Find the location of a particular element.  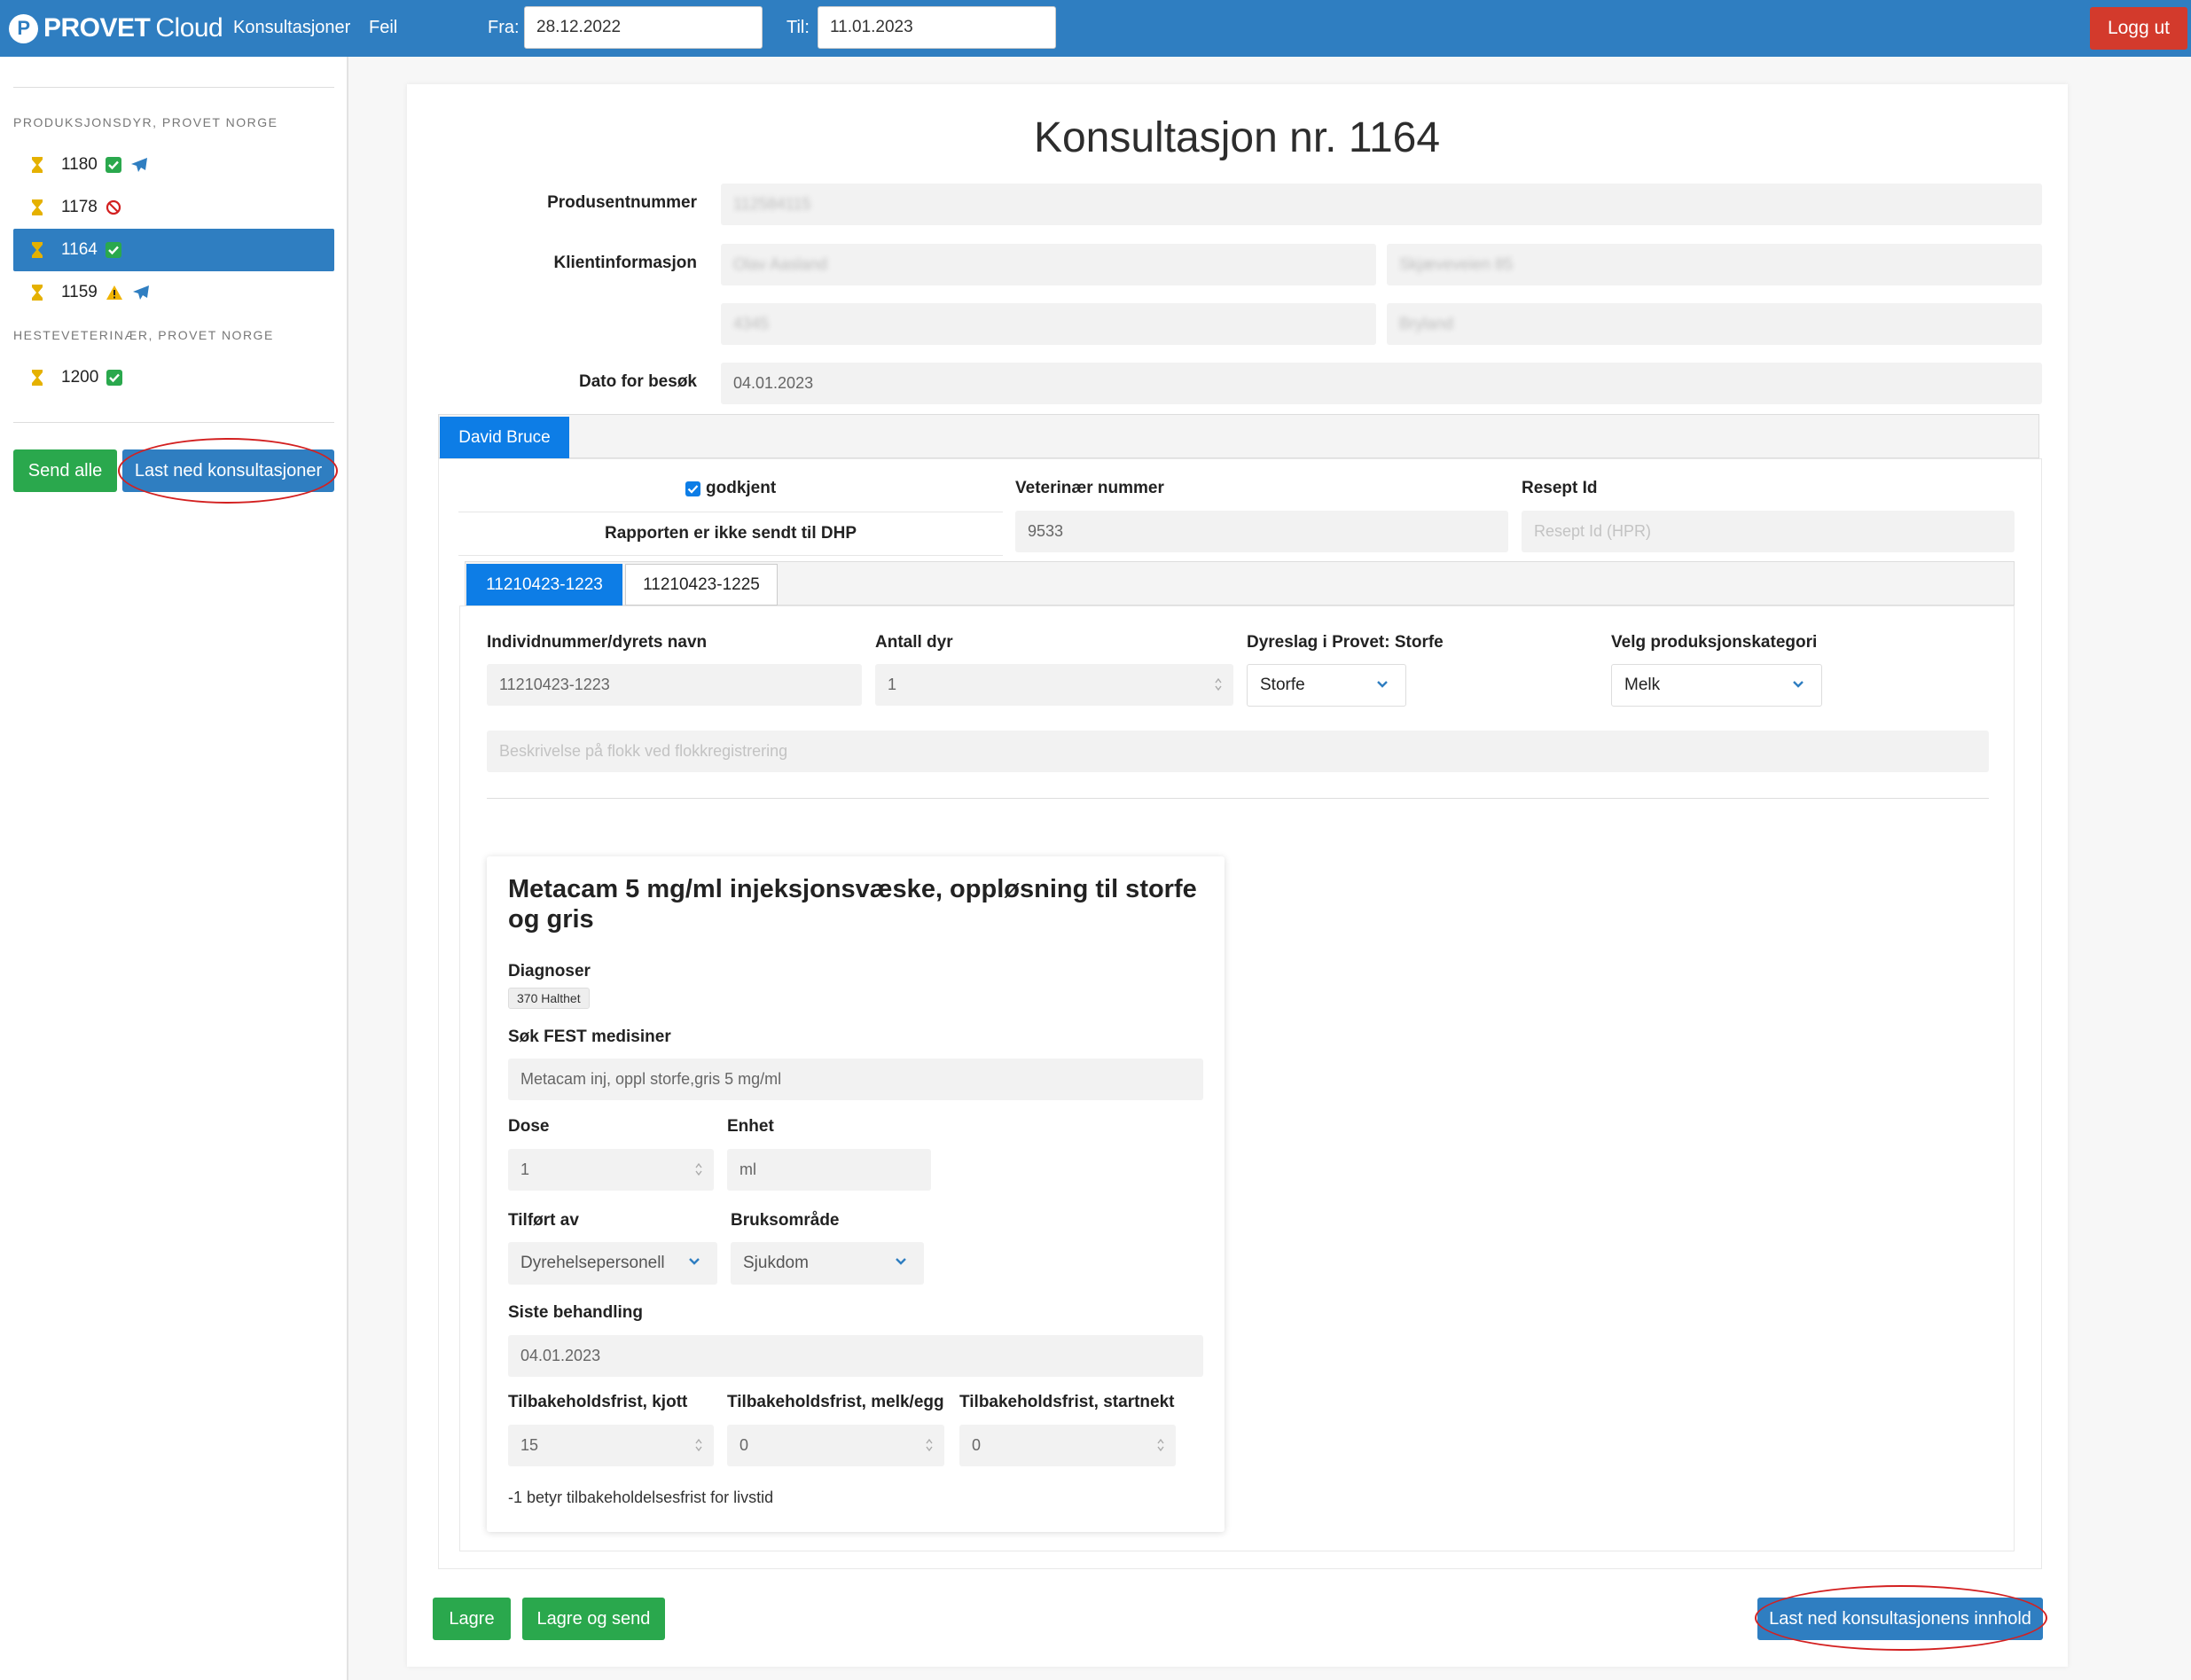

consultation-number: 1159 is located at coordinates (80, 292).